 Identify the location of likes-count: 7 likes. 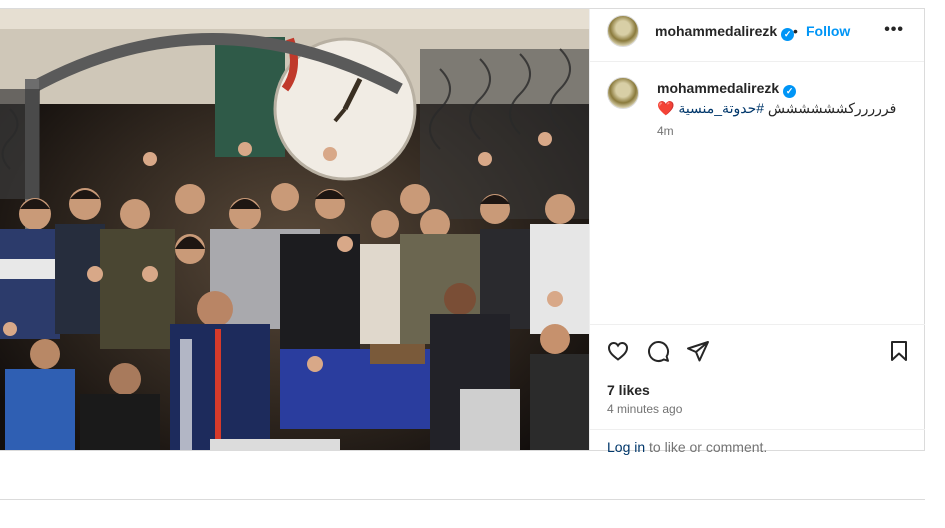
(628, 390).